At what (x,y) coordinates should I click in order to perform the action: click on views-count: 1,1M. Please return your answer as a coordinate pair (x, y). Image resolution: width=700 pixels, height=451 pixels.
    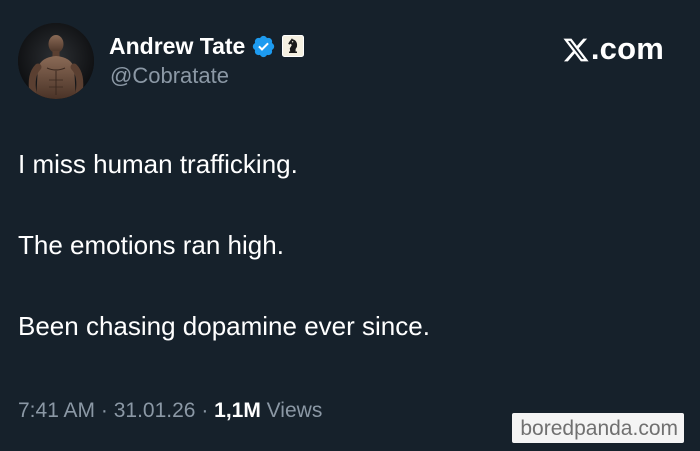
    Looking at the image, I should click on (237, 410).